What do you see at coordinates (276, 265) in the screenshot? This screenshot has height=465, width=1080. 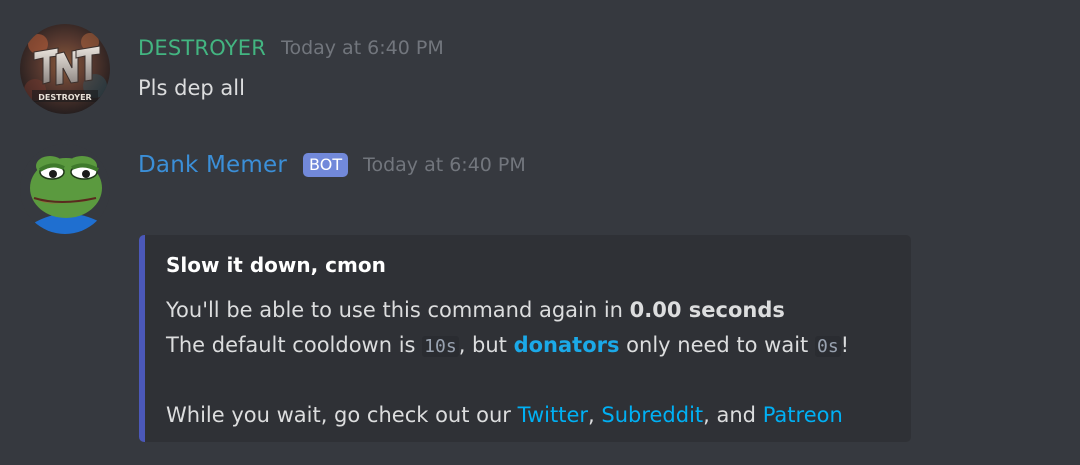 I see `embed-title: Slow it down, cmon` at bounding box center [276, 265].